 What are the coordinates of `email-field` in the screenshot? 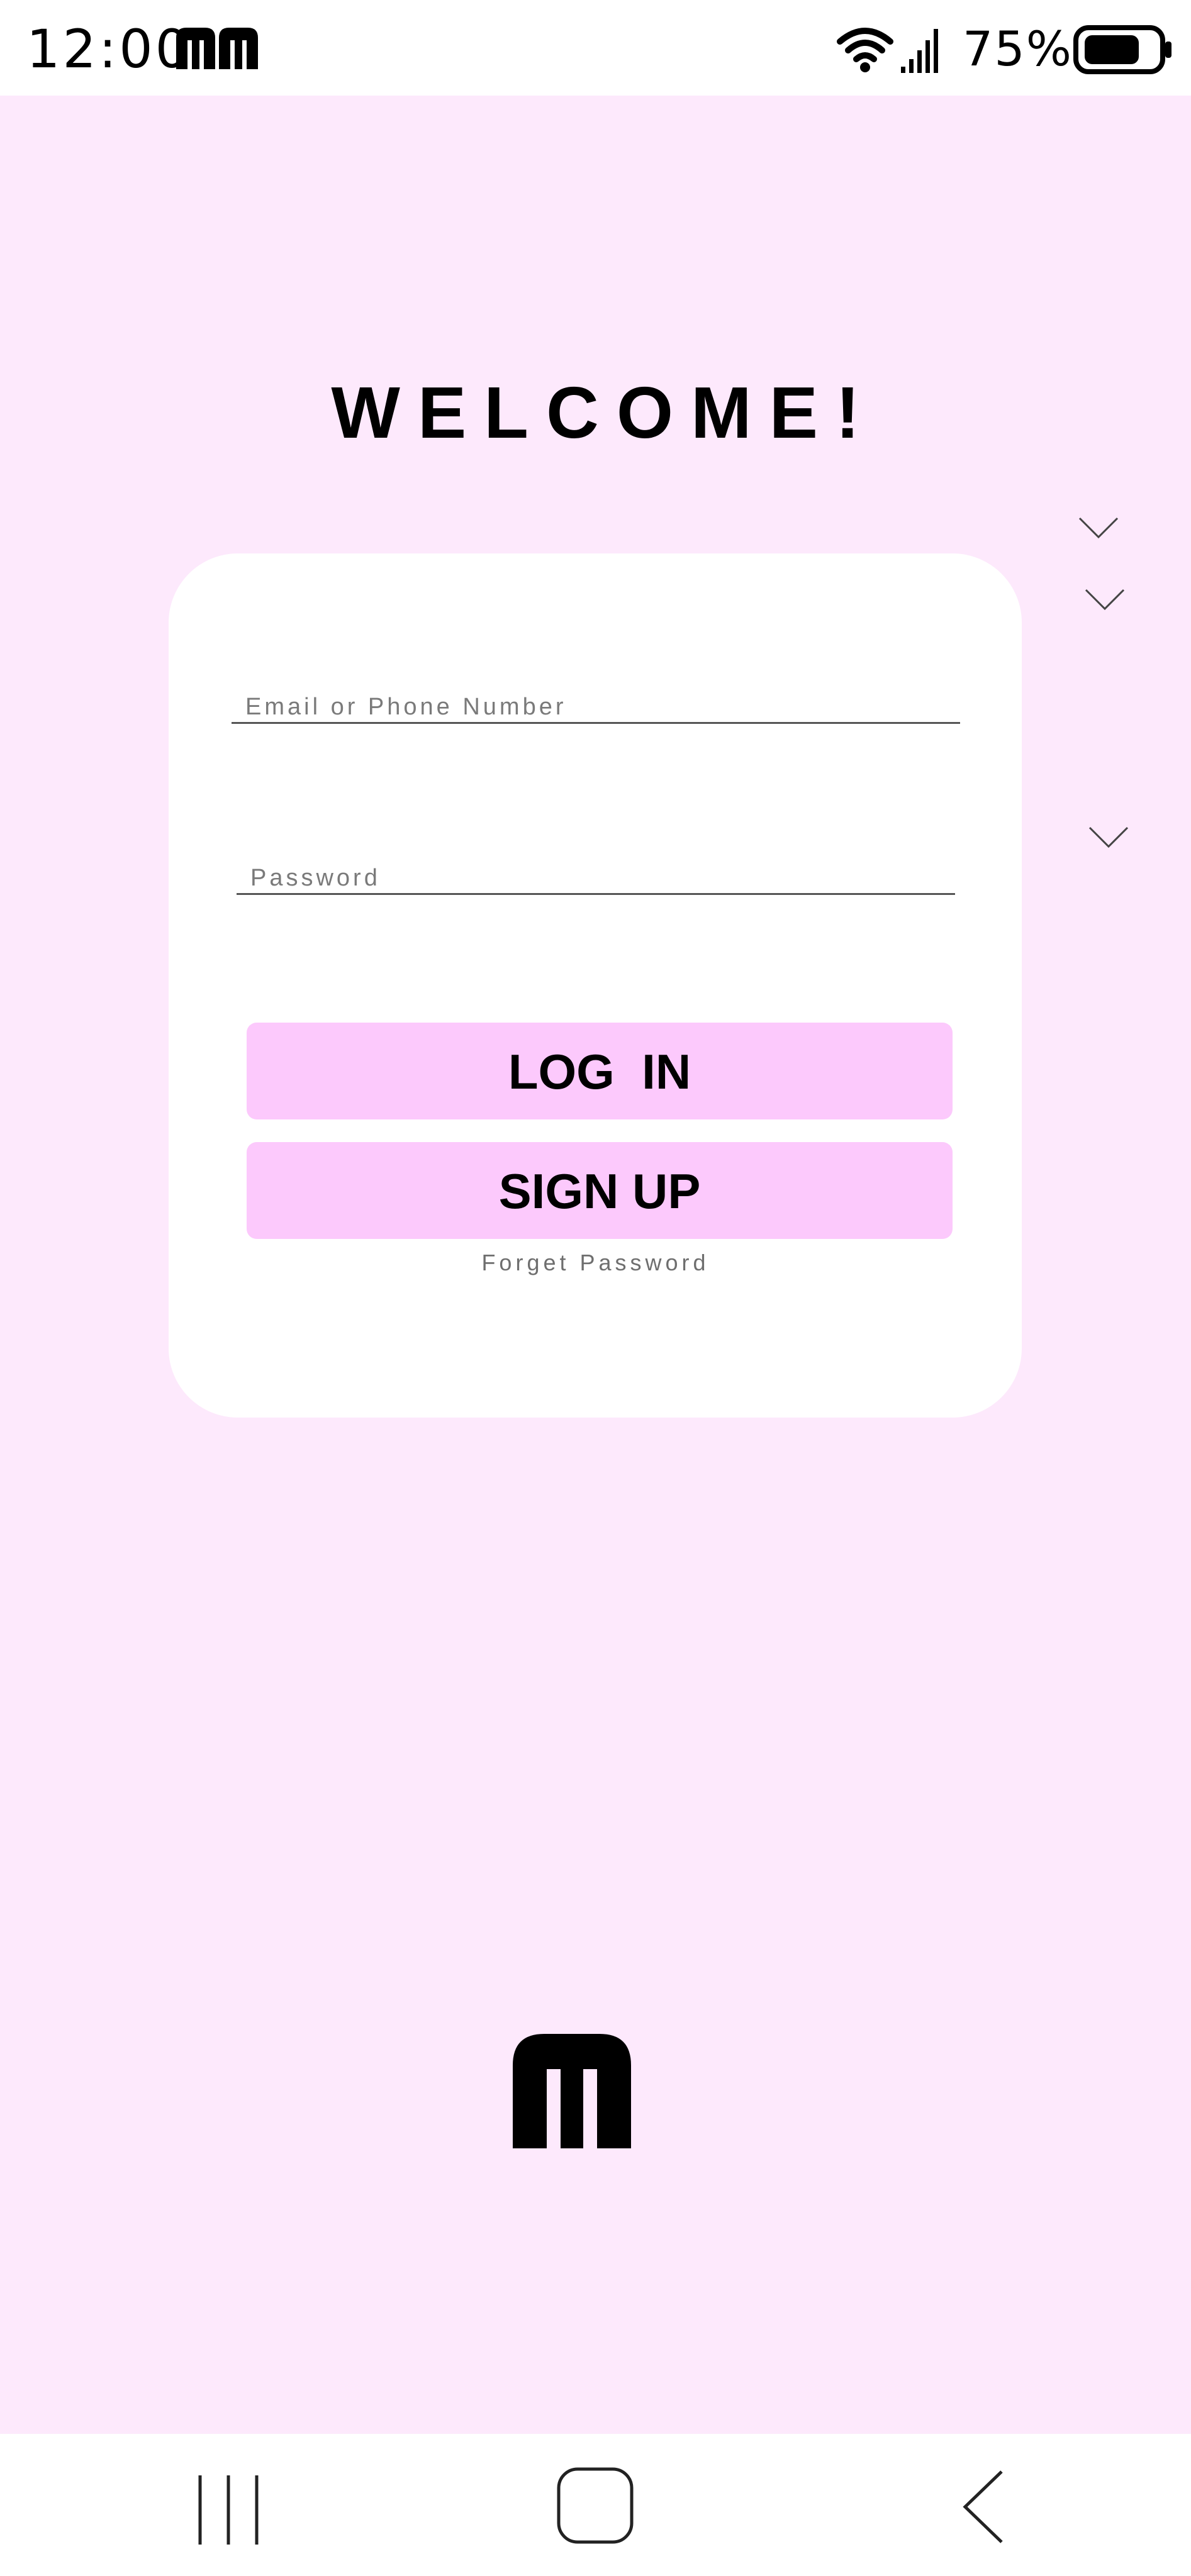 It's located at (596, 698).